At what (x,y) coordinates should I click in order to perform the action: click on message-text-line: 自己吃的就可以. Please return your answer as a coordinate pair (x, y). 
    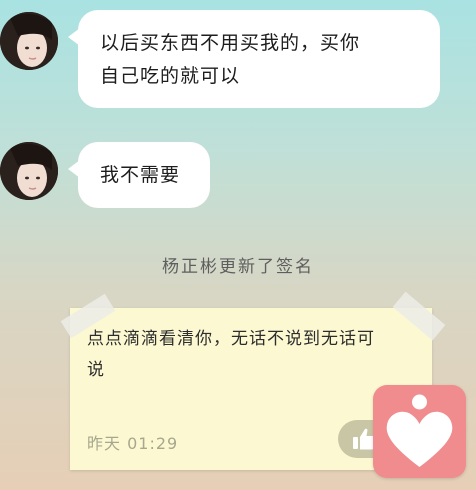
    Looking at the image, I should click on (170, 76).